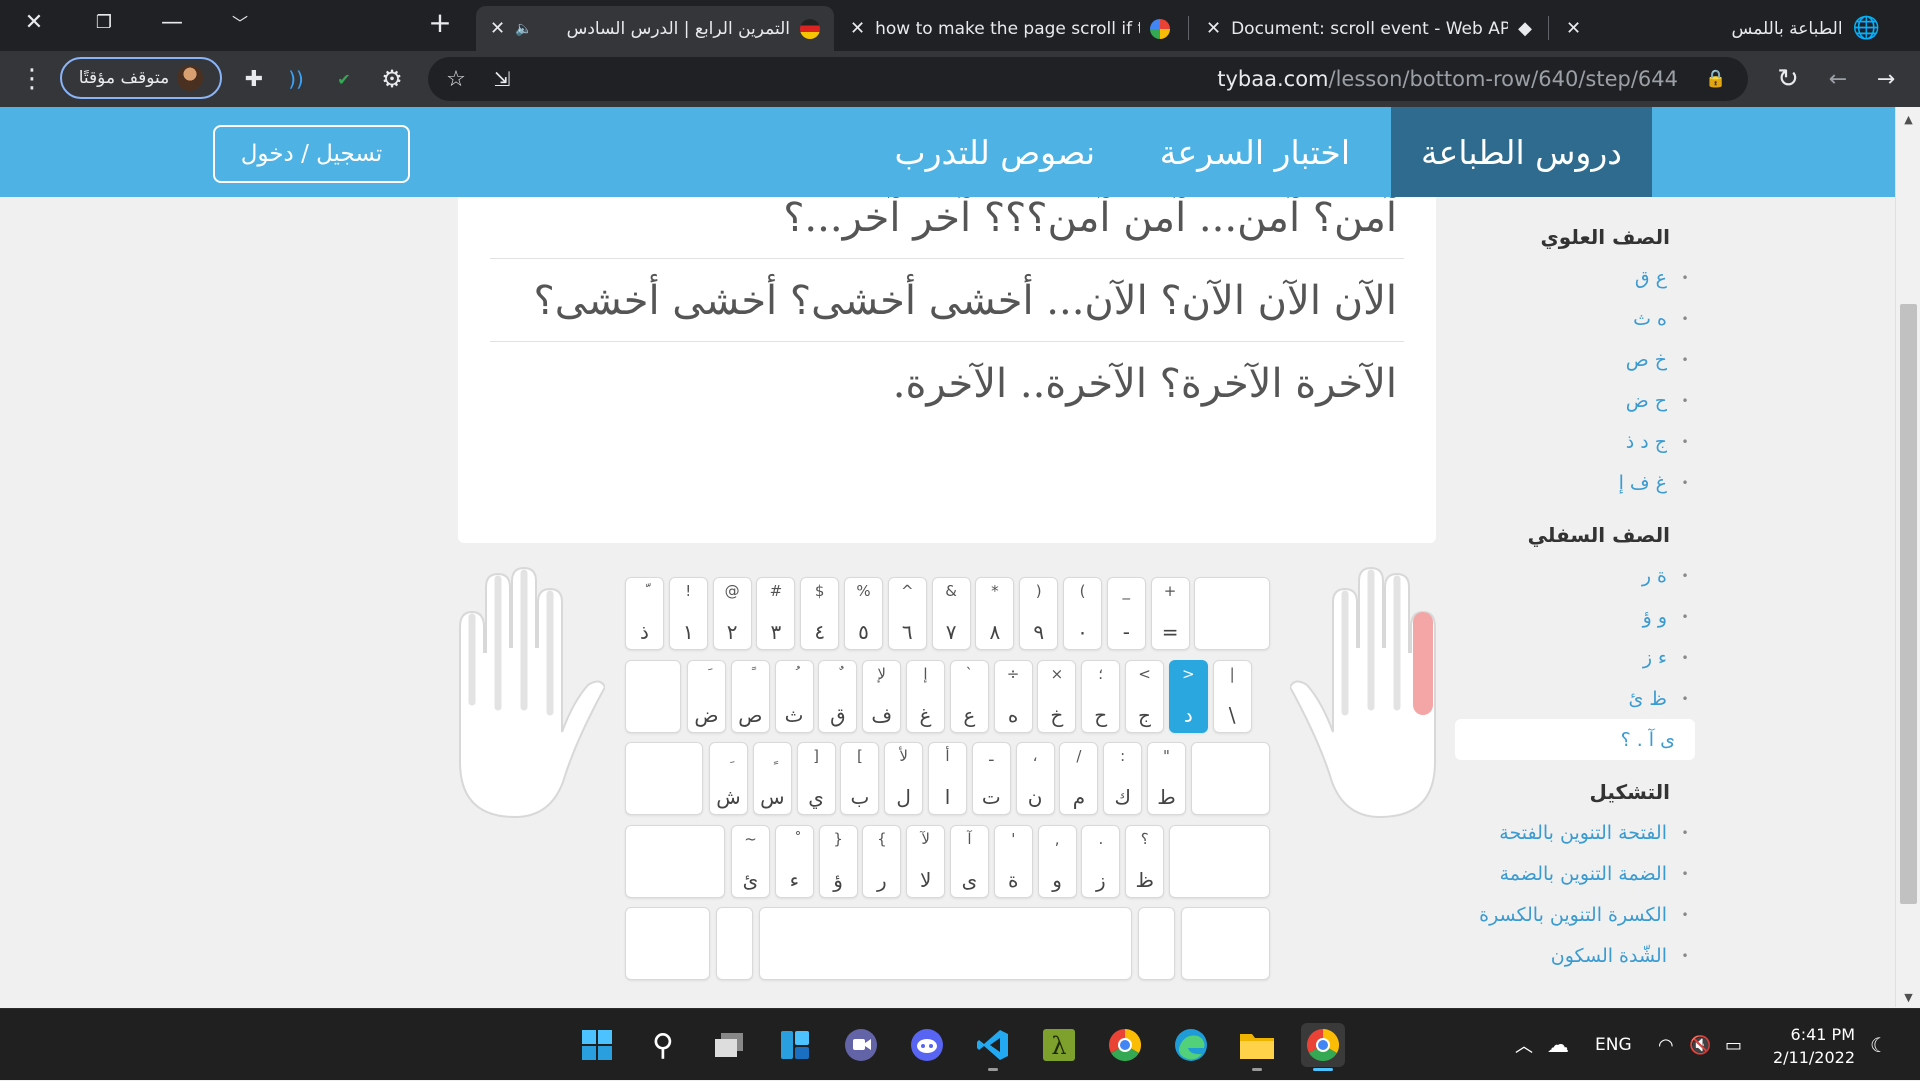 The width and height of the screenshot is (1920, 1081). Describe the element at coordinates (392, 79) in the screenshot. I see `gear-extension-icon: ⚙` at that location.